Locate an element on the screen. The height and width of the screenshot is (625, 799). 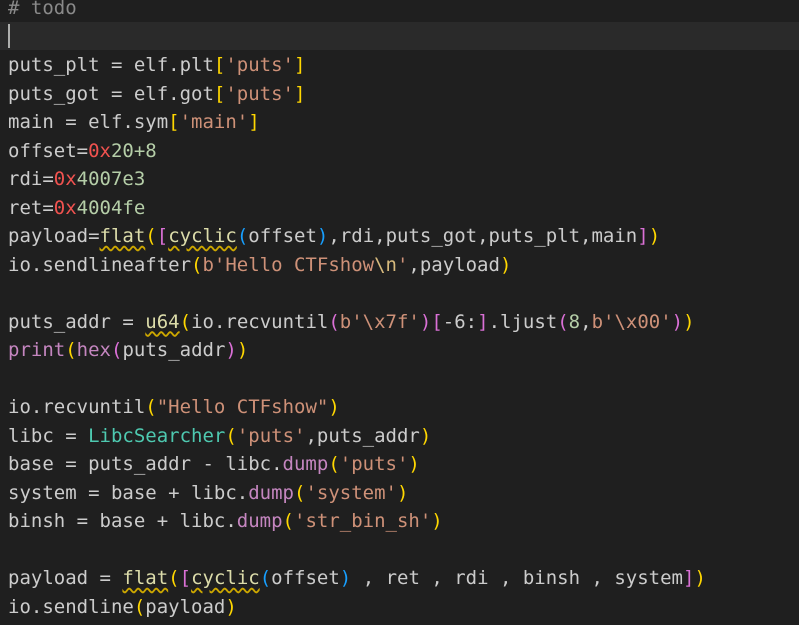
code-token: payload= is located at coordinates (54, 236).